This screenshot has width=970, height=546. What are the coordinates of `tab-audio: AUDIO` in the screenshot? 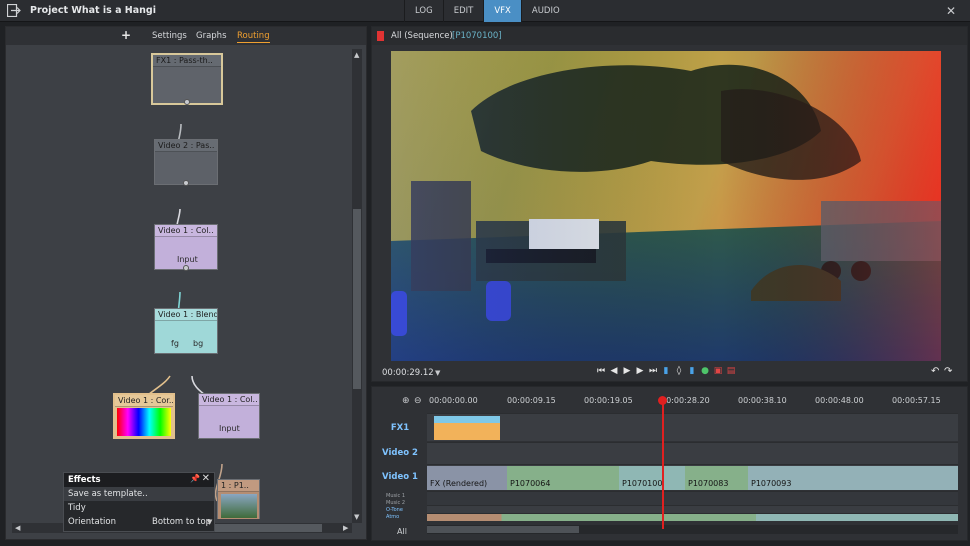 It's located at (545, 11).